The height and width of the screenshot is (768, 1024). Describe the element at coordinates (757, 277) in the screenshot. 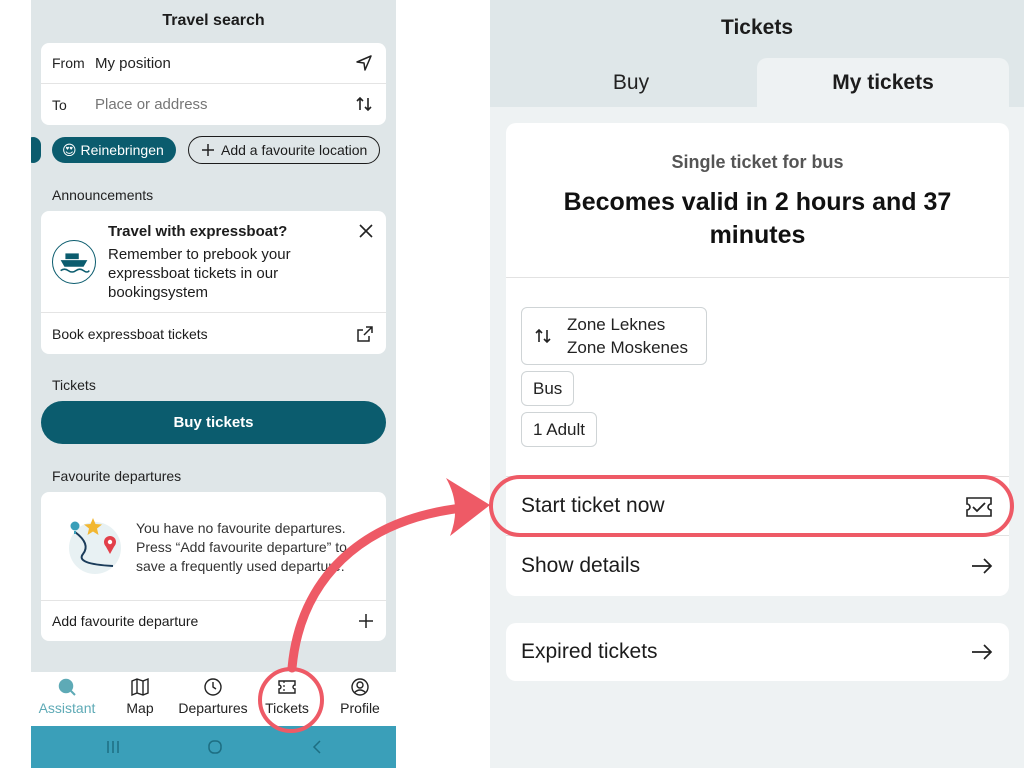

I see `divider` at that location.